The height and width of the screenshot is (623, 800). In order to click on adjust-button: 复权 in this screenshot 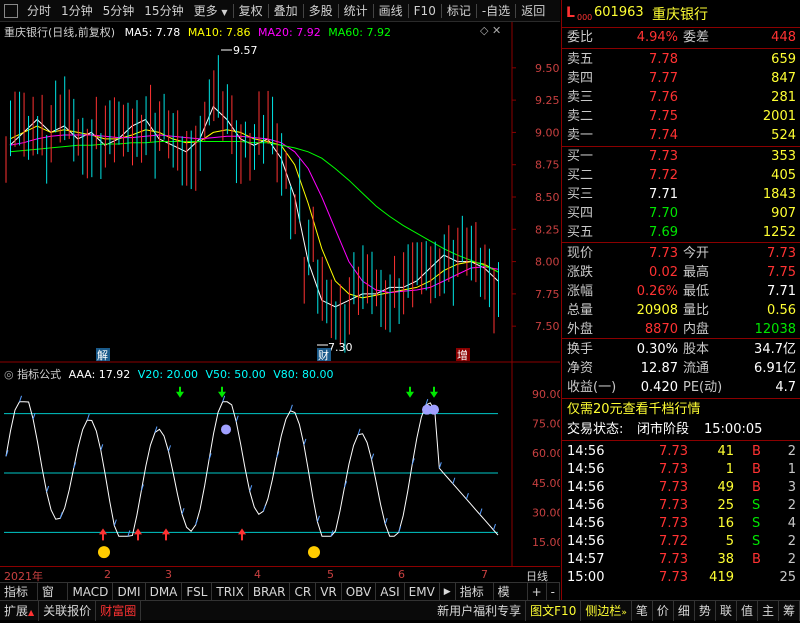, I will do `click(251, 11)`.